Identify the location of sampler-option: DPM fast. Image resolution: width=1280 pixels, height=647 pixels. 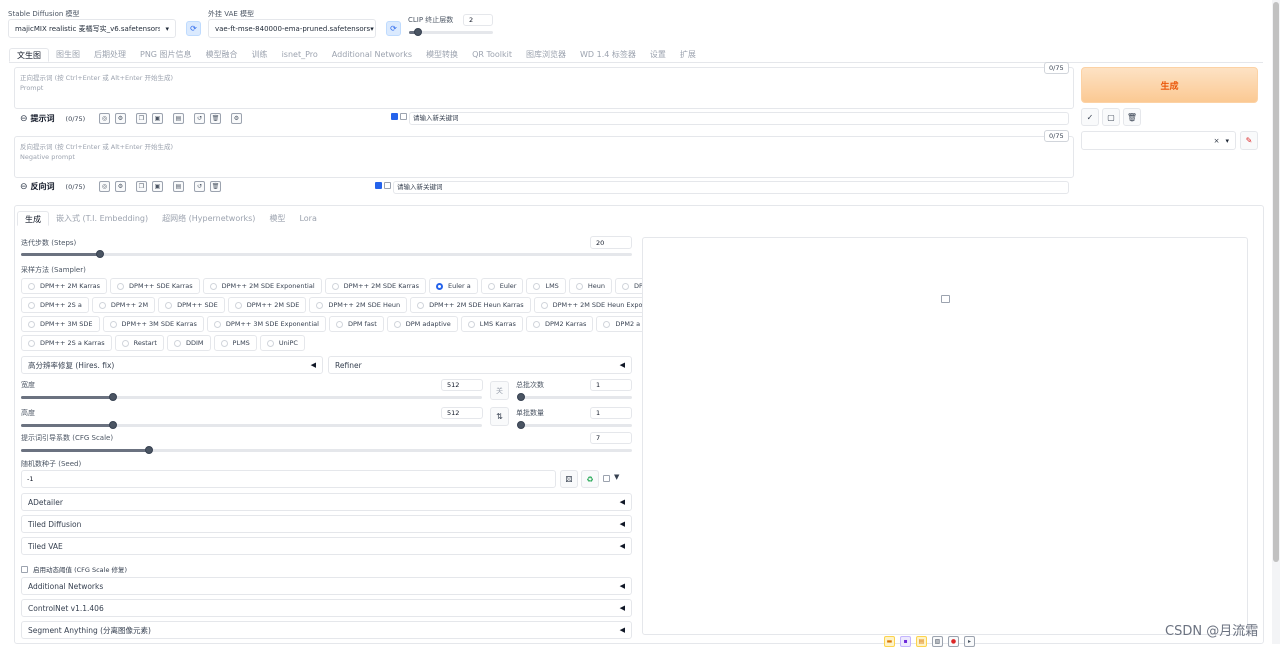
(356, 324).